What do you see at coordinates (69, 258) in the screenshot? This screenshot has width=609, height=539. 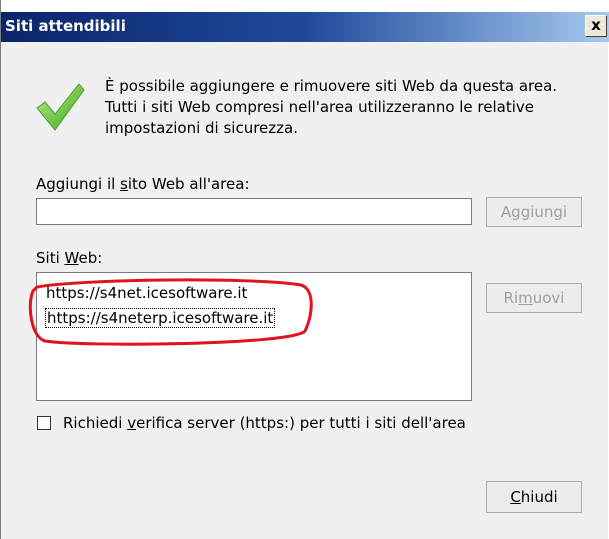 I see `websites-label: Siti Web:` at bounding box center [69, 258].